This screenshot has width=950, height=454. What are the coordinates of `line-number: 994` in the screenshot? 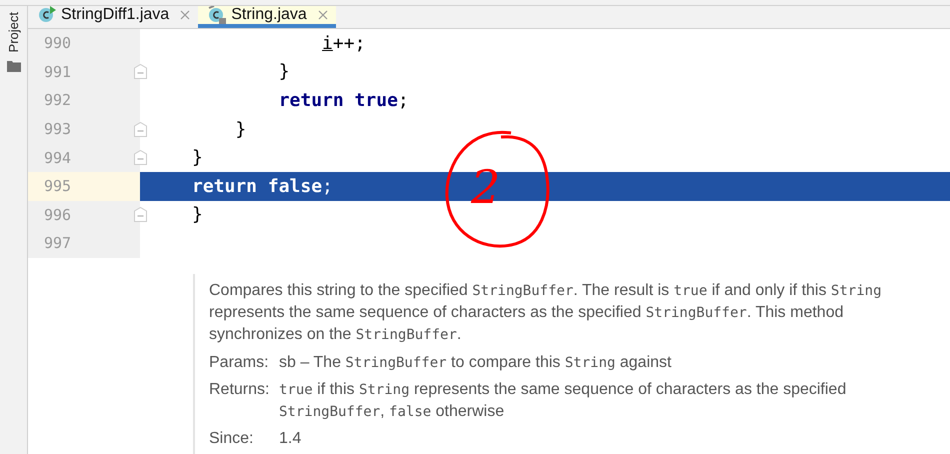 It's located at (58, 157).